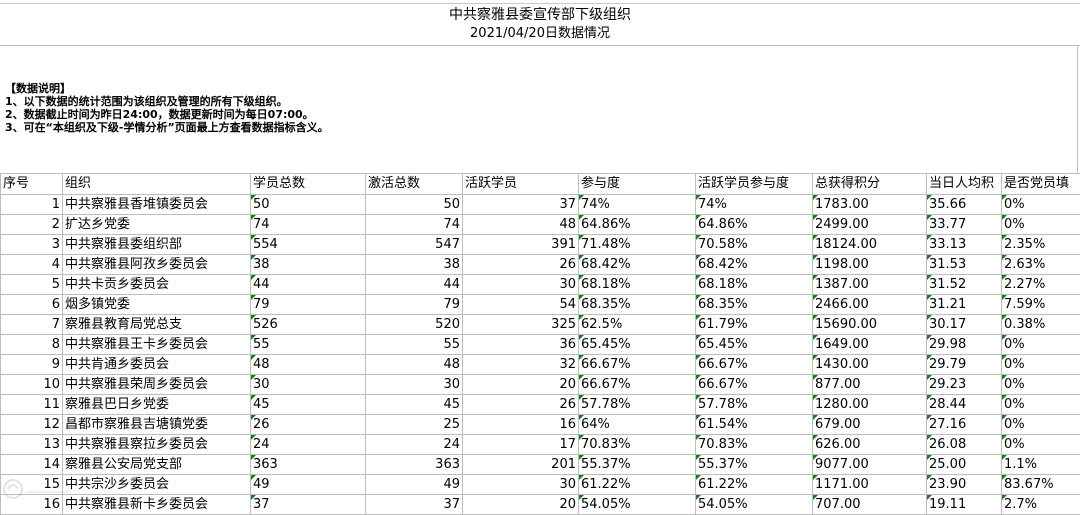 The height and width of the screenshot is (515, 1080). Describe the element at coordinates (964, 425) in the screenshot. I see `daily-avg-points-cell: 27.16` at that location.